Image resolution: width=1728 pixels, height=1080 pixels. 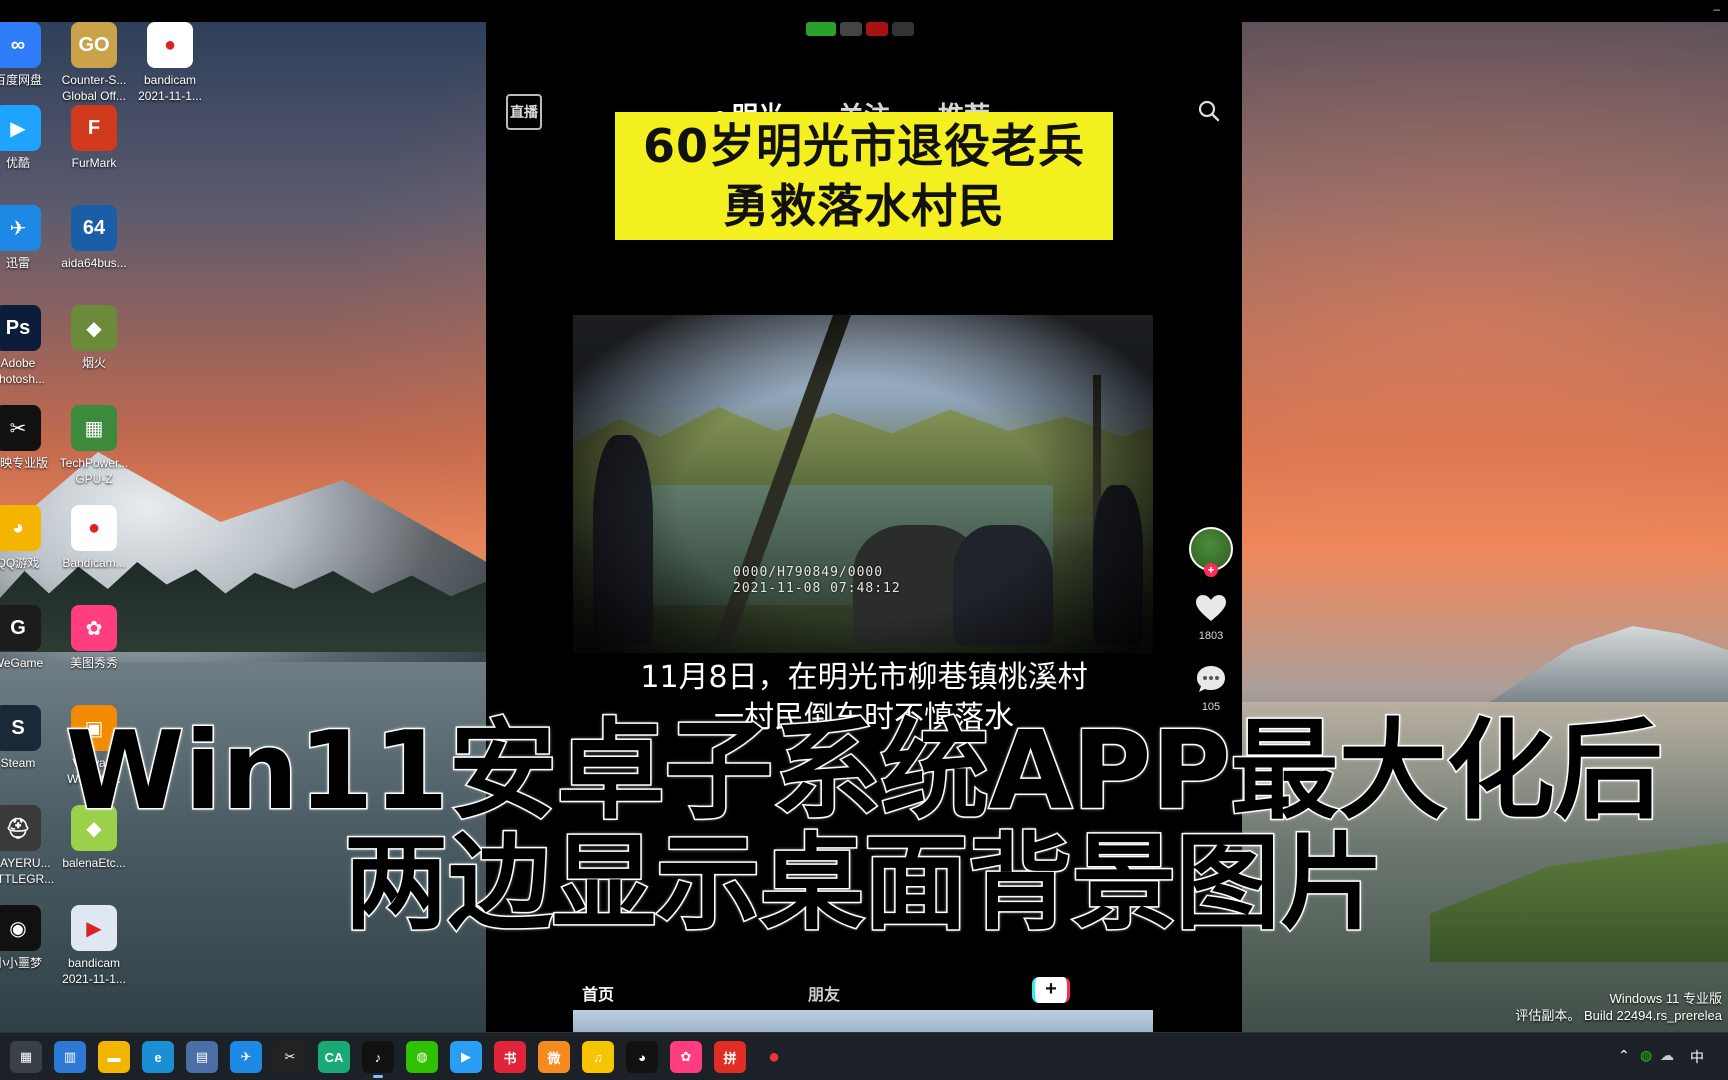 I want to click on watermark-line-1: Windows 11 专业版, so click(x=1665, y=998).